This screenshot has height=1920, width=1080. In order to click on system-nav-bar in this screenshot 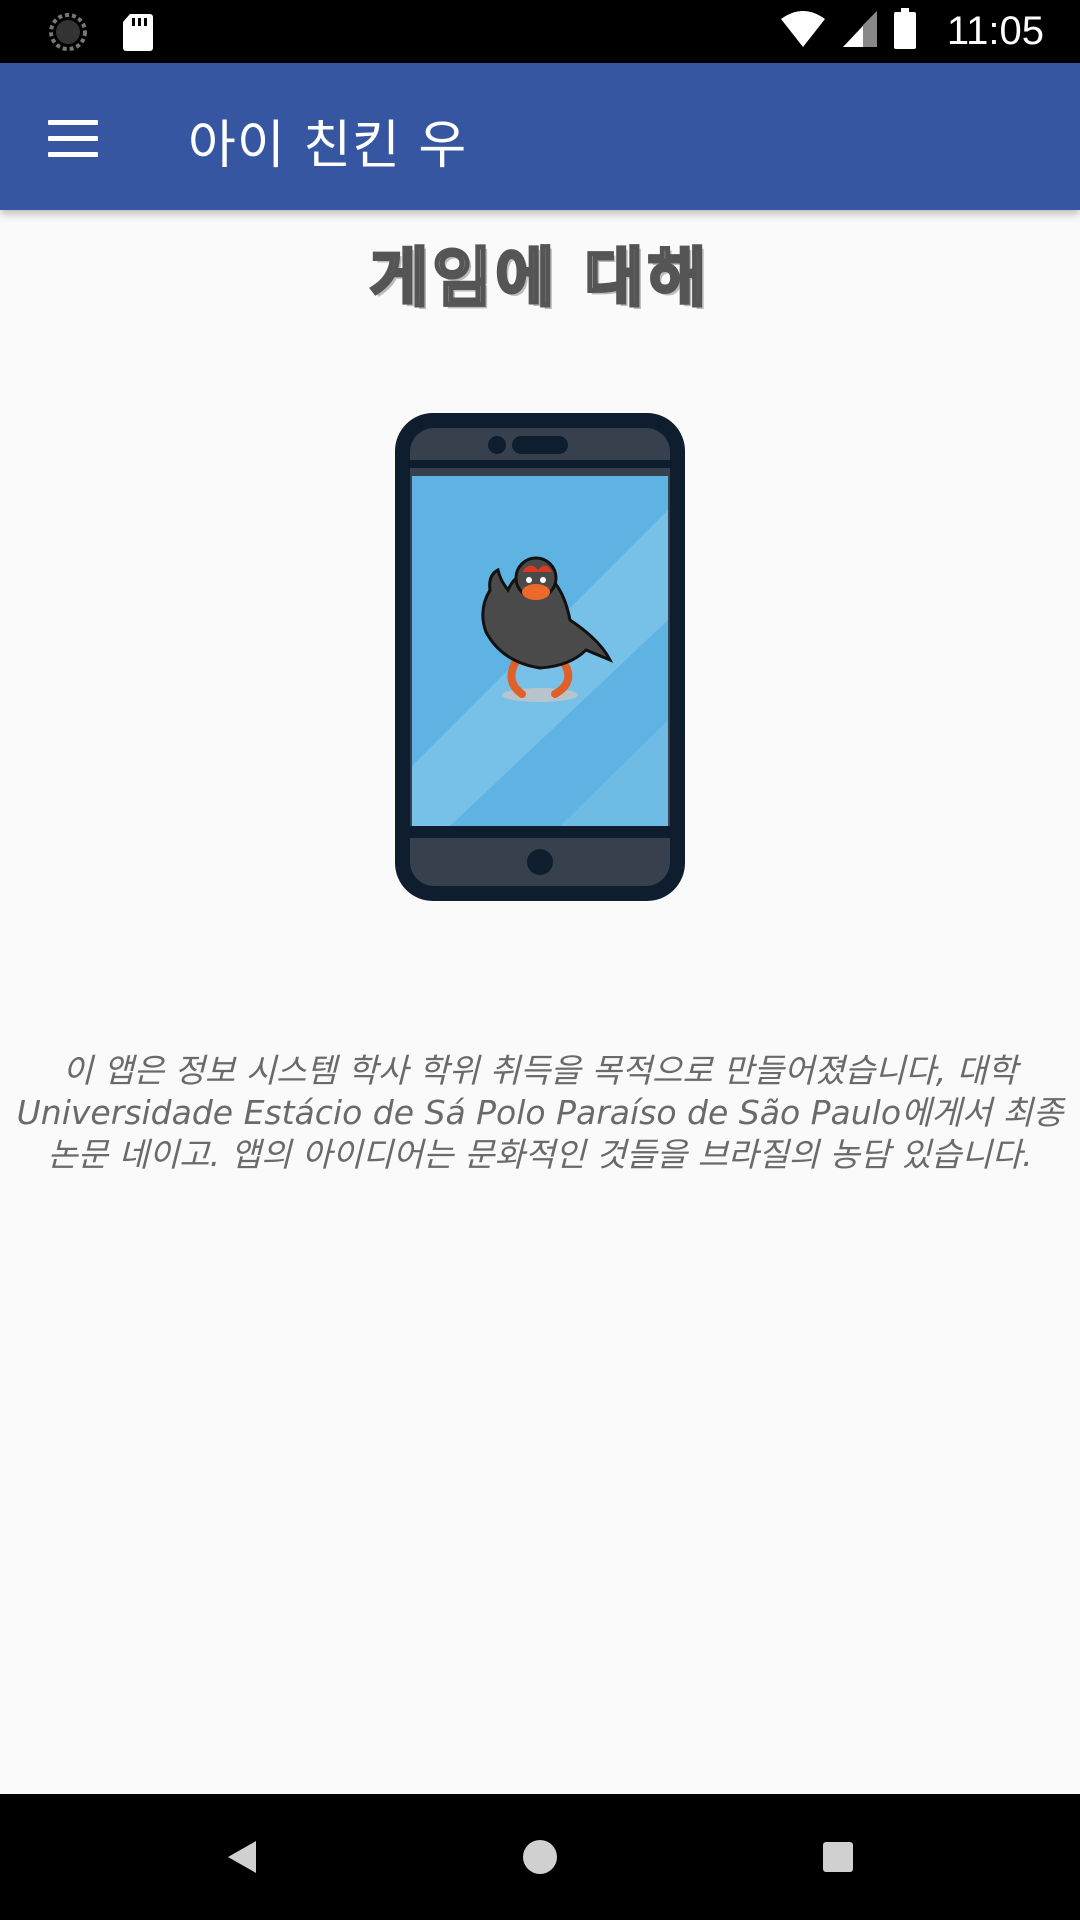, I will do `click(540, 1857)`.